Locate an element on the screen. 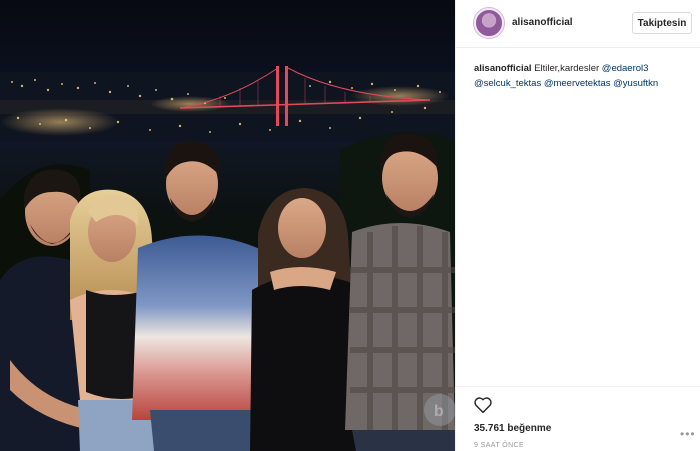 The image size is (700, 451). caption-text: Eltiler,kardesler is located at coordinates (567, 68).